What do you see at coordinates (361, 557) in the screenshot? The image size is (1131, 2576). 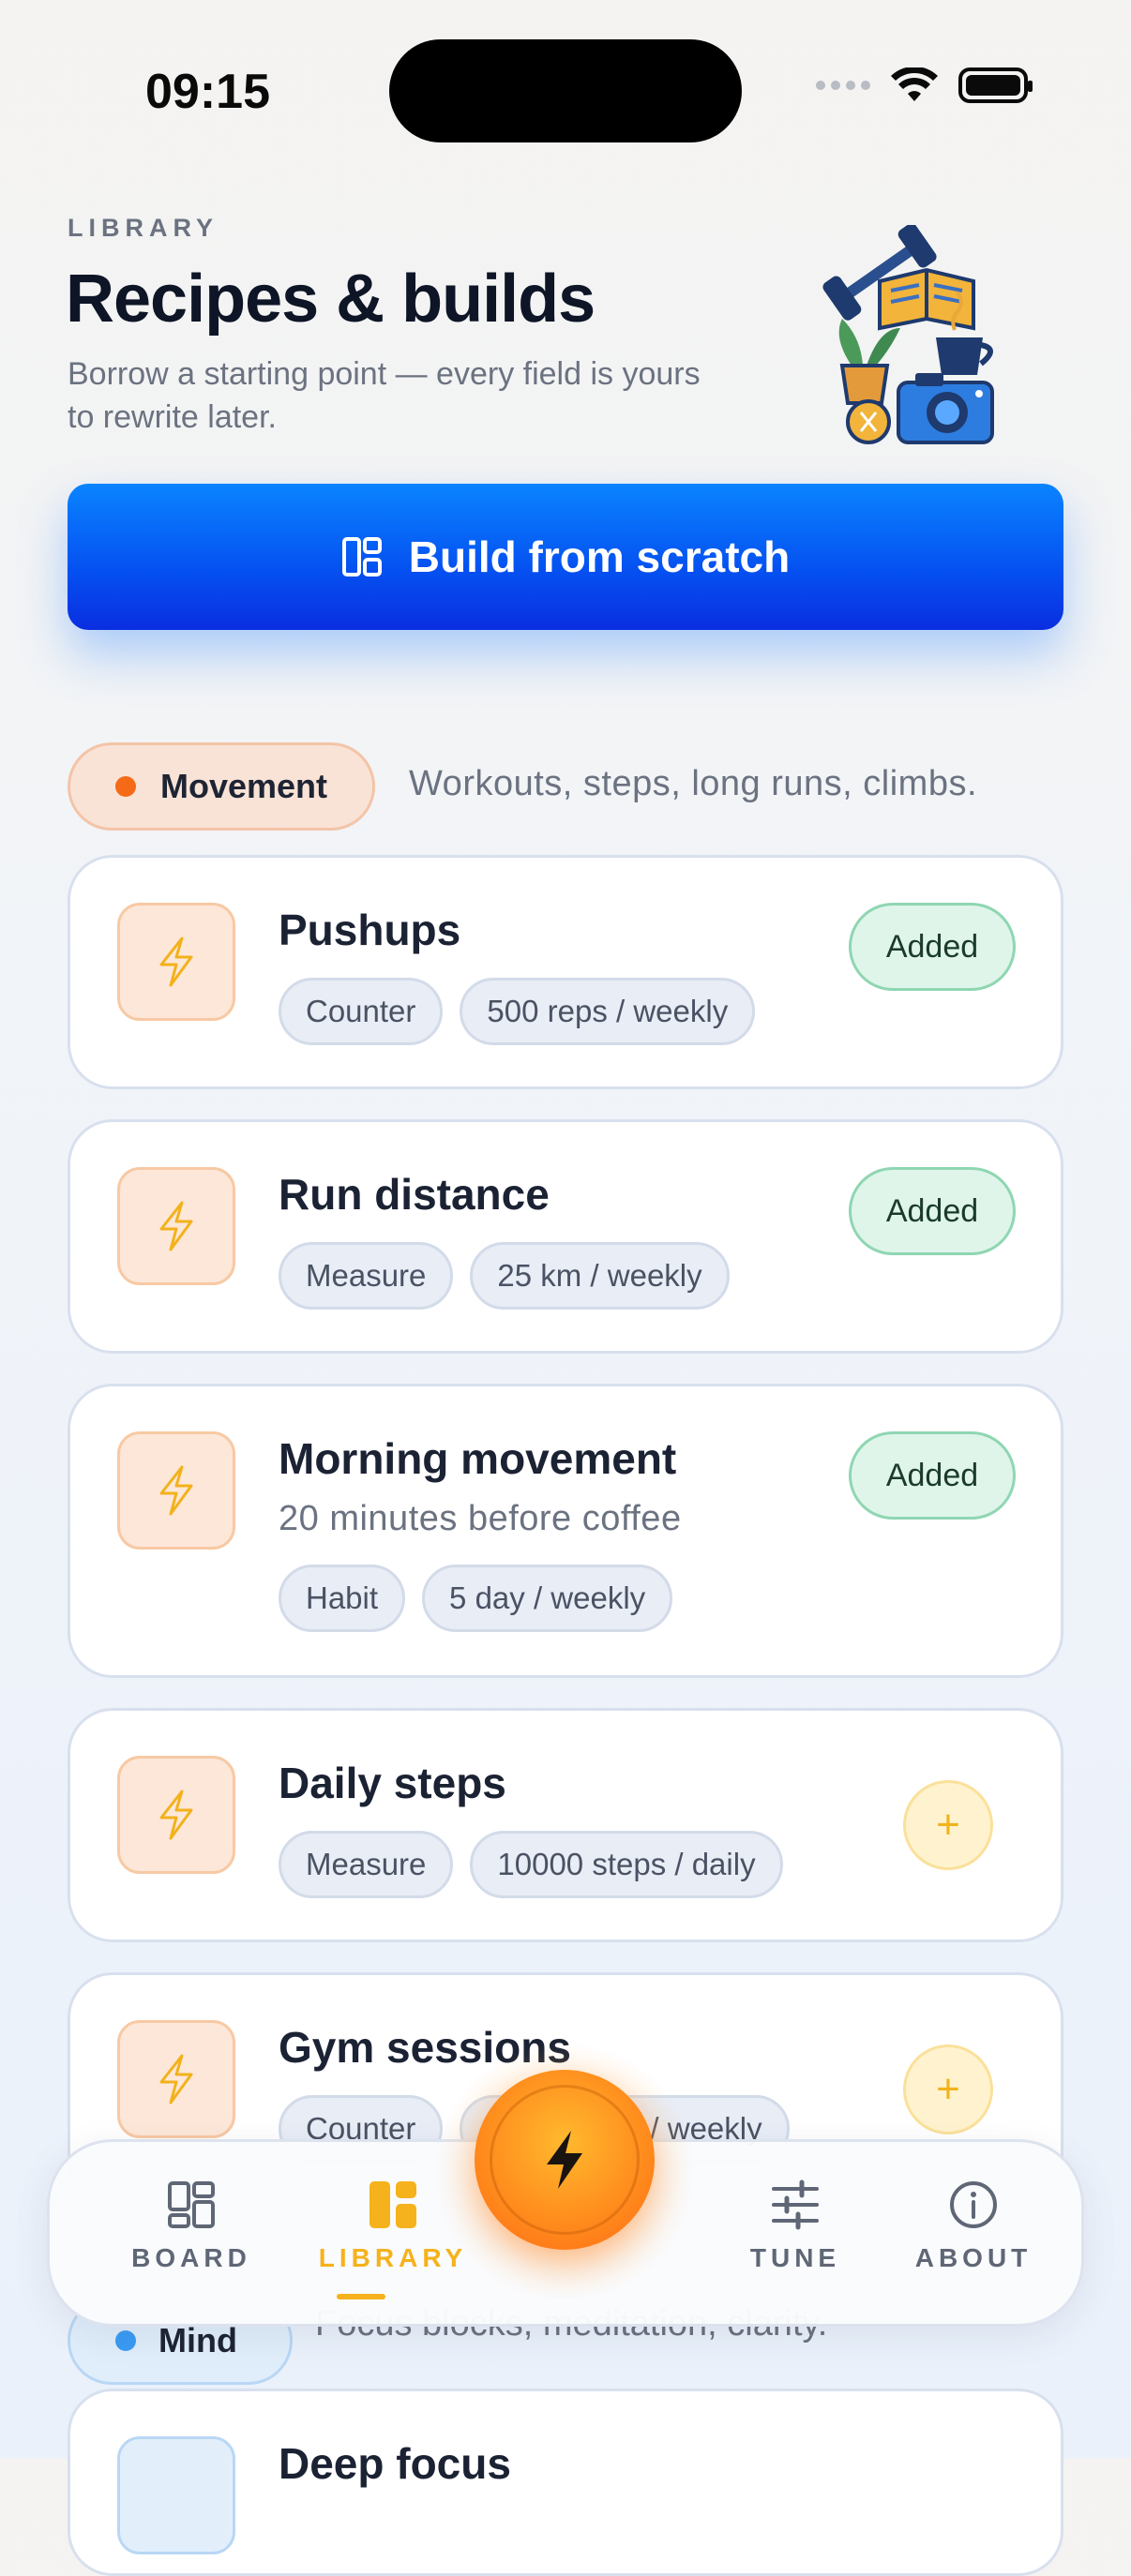 I see `grid-layout-icon` at bounding box center [361, 557].